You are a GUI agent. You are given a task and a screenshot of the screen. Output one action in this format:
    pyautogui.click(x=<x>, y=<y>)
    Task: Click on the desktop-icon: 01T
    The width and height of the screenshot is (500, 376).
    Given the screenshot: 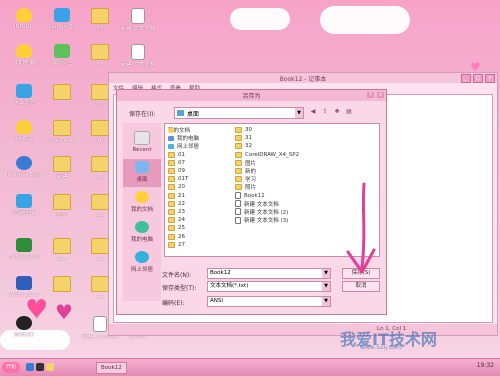 What is the action you would take?
    pyautogui.click(x=62, y=250)
    